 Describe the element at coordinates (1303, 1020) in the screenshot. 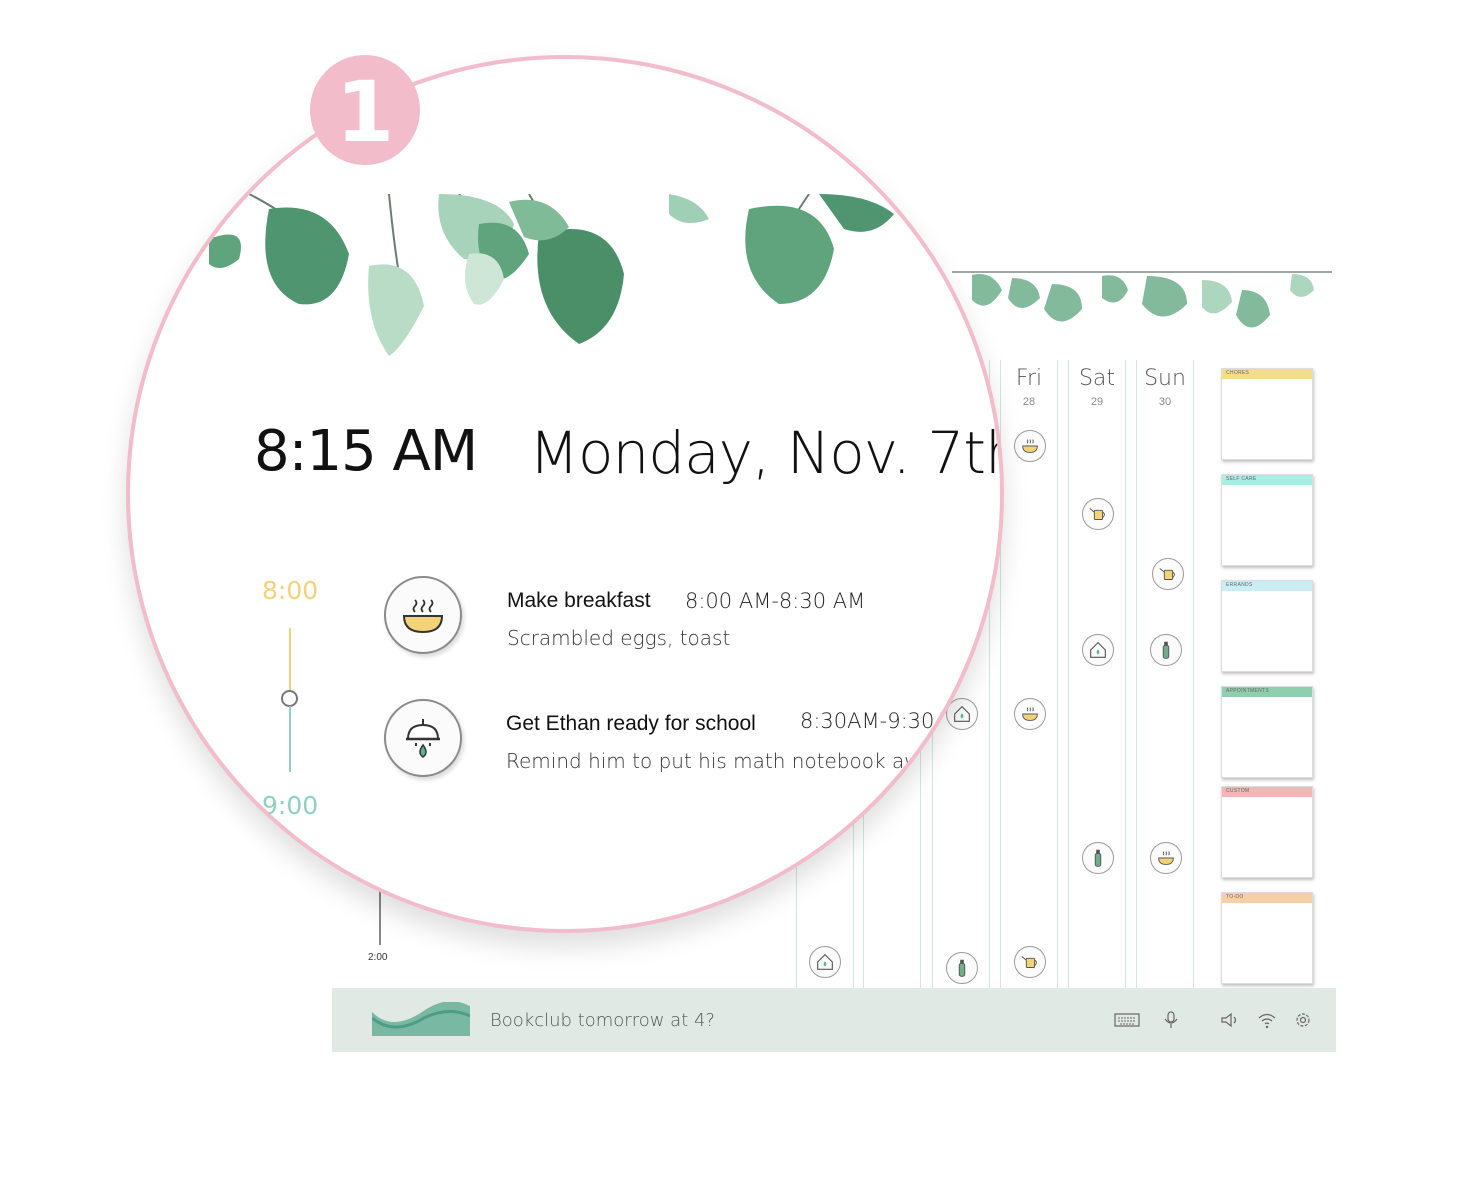

I see `settings-icon` at that location.